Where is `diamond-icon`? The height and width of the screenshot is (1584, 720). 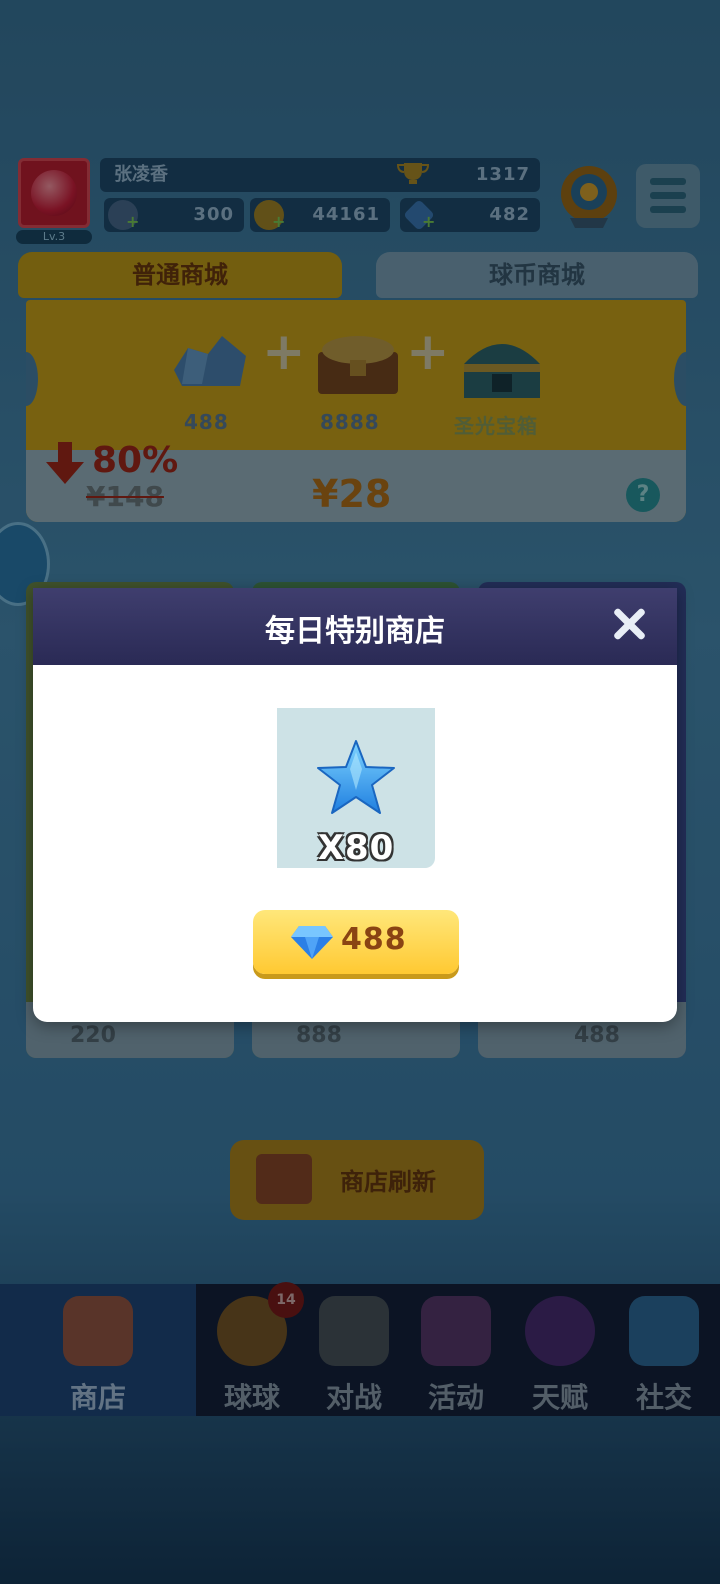
diamond-icon is located at coordinates (312, 942).